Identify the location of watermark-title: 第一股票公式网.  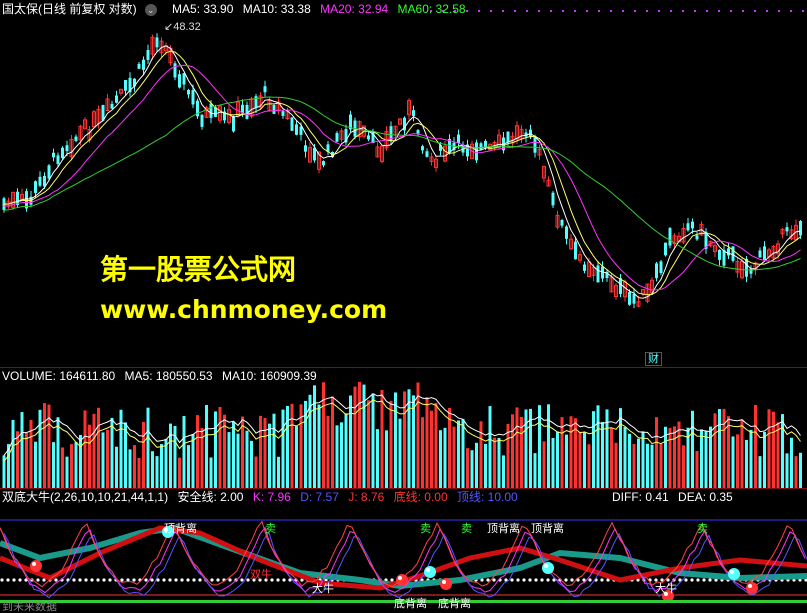
(198, 269).